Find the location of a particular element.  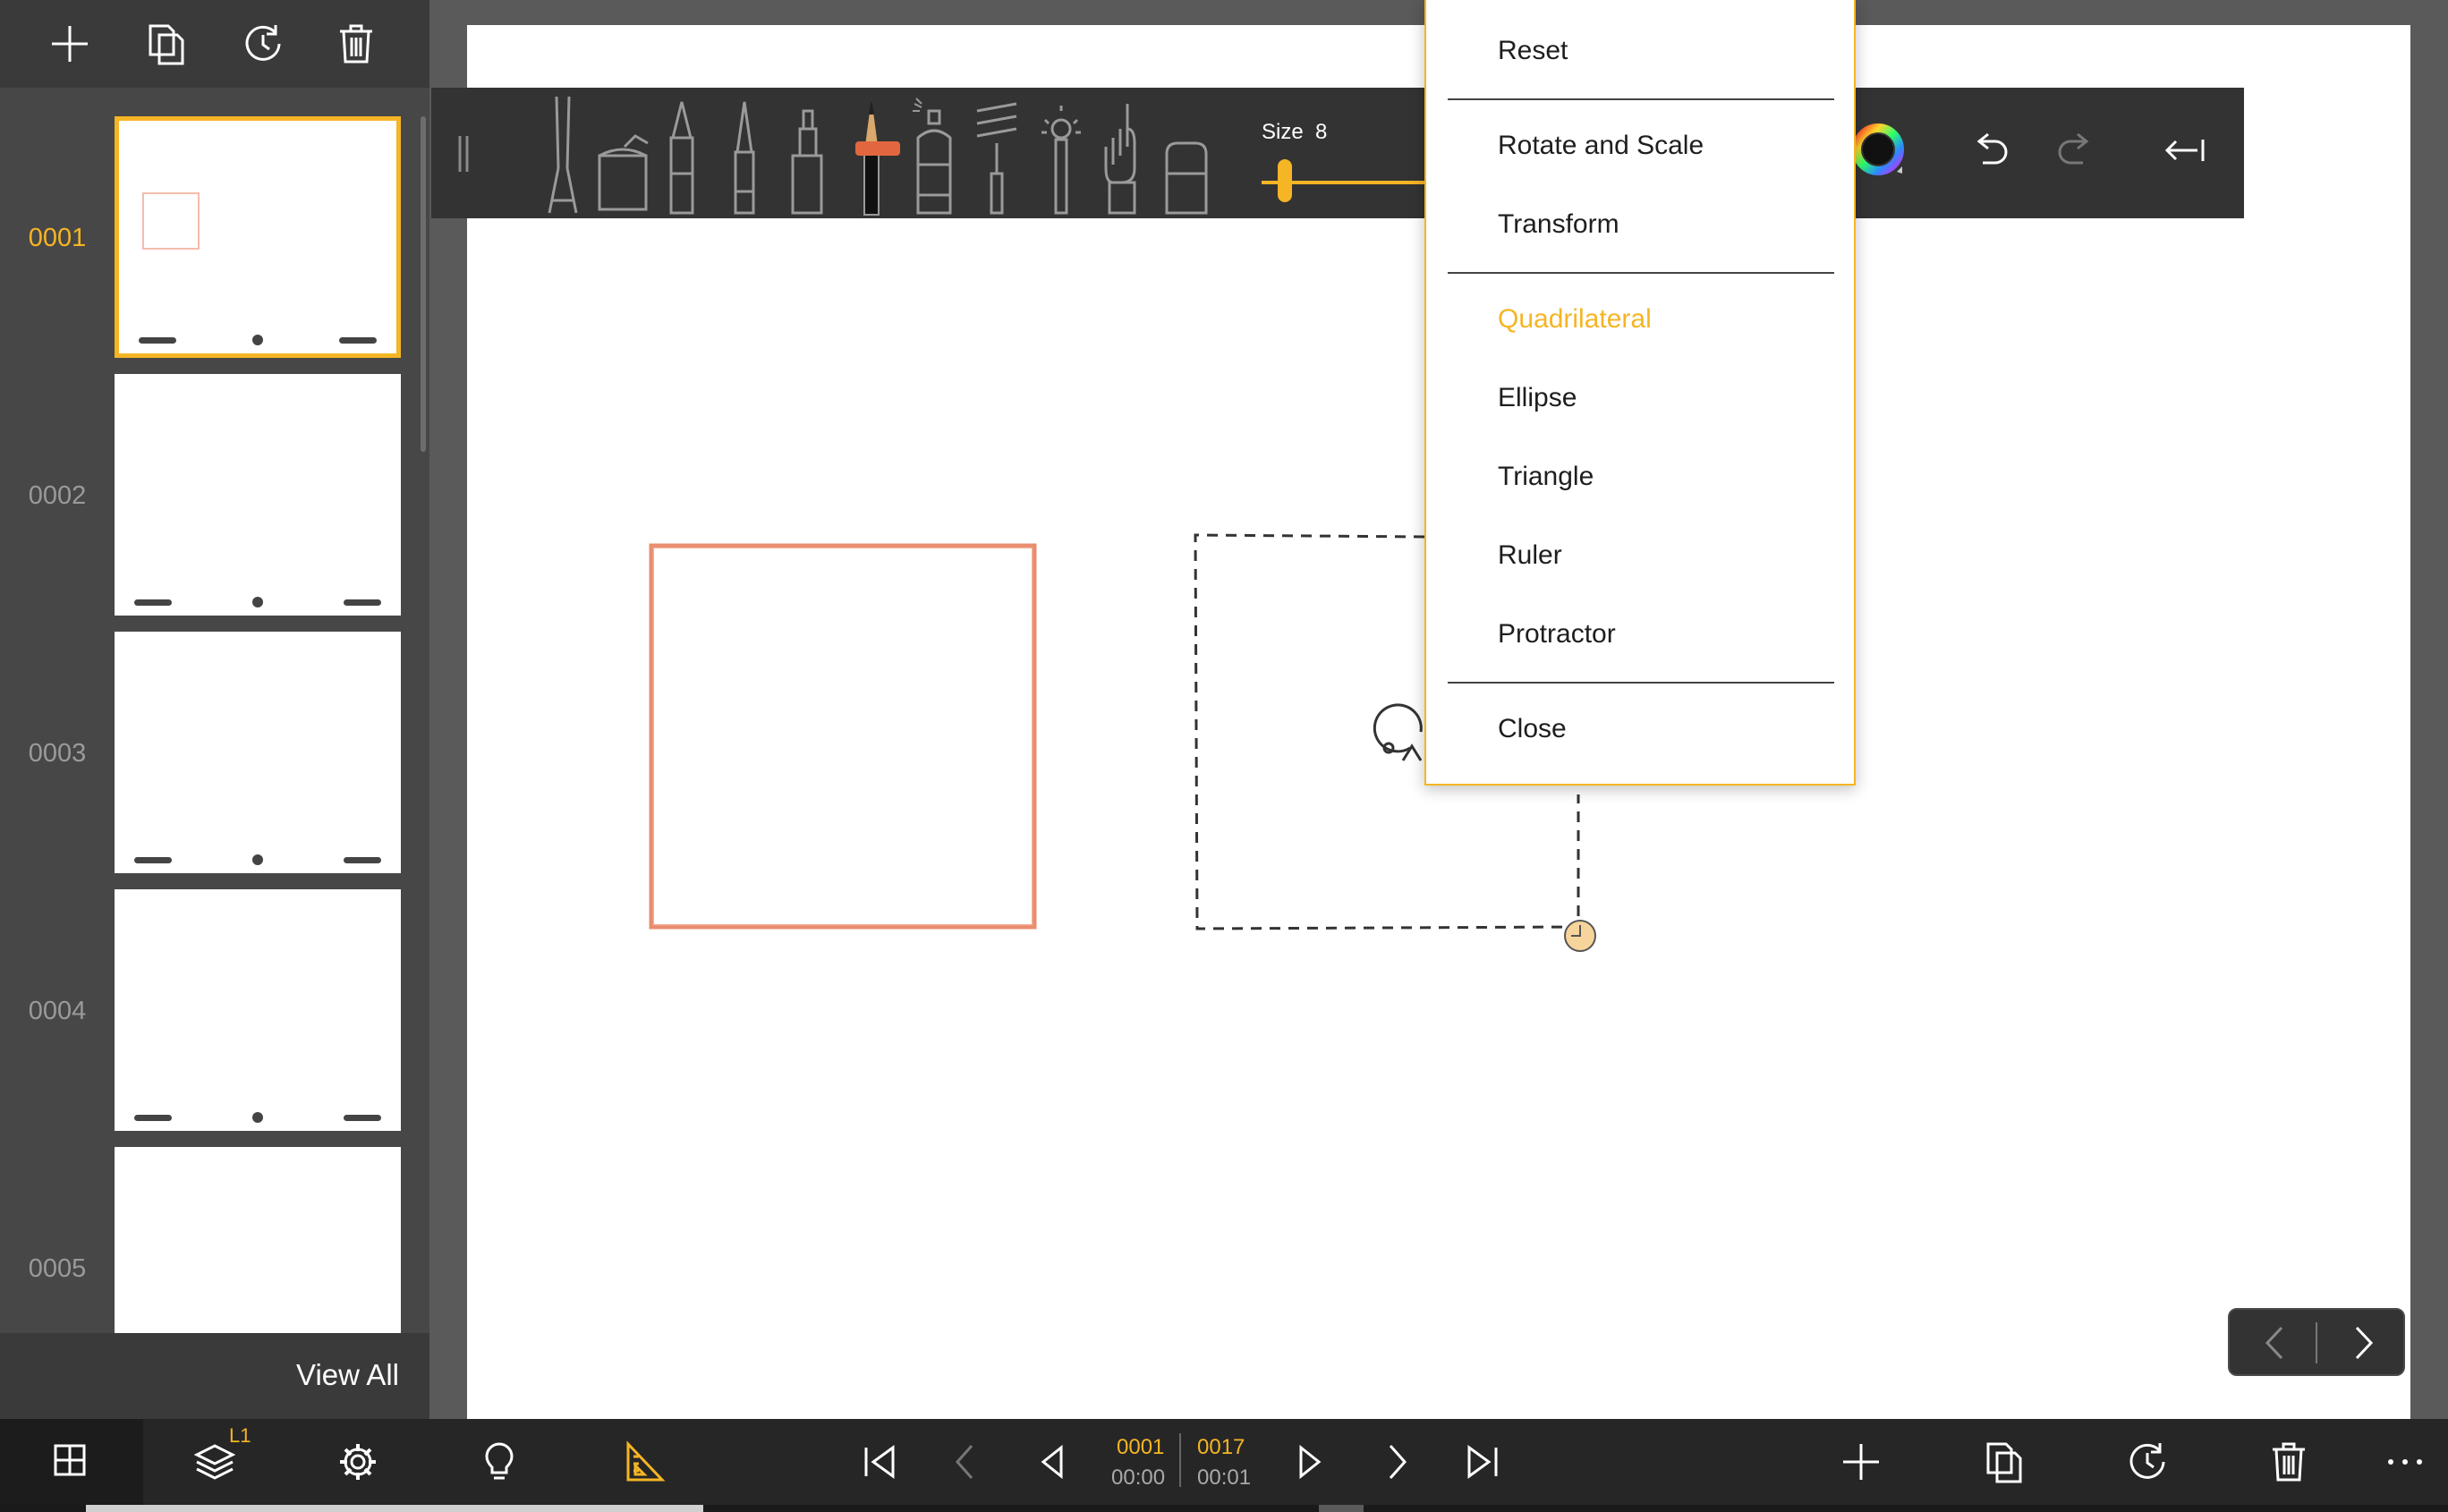

next-frame-button is located at coordinates (1396, 1462).